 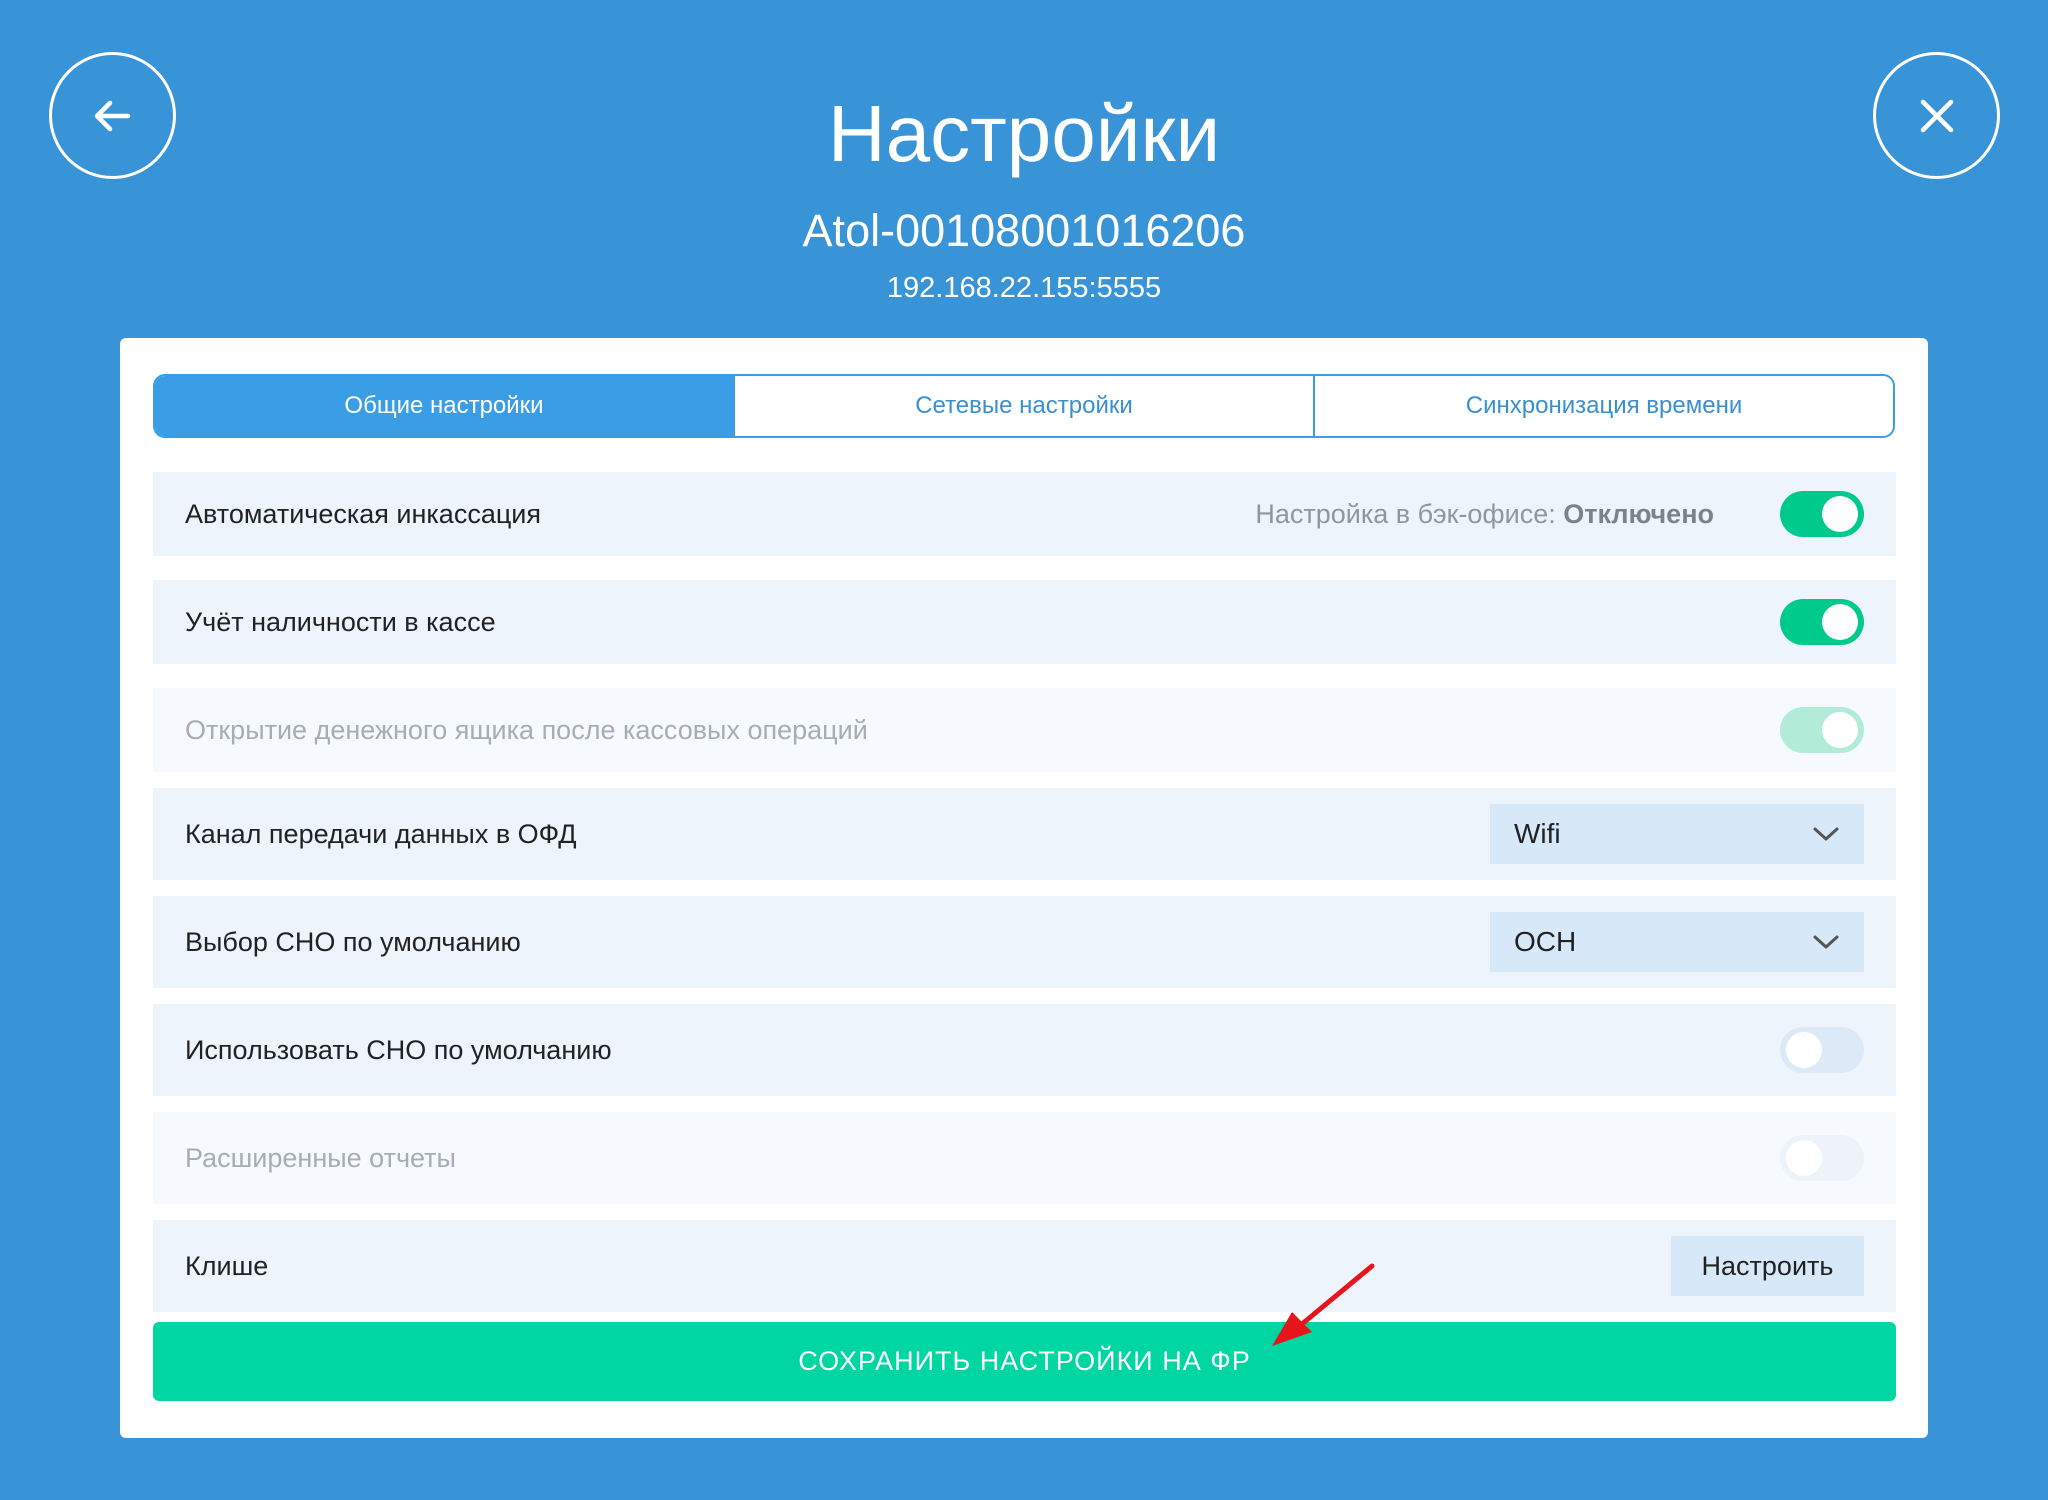 What do you see at coordinates (1024, 834) in the screenshot?
I see `setting-ofd-channel: Канал передачи данных в ОФД Wifi` at bounding box center [1024, 834].